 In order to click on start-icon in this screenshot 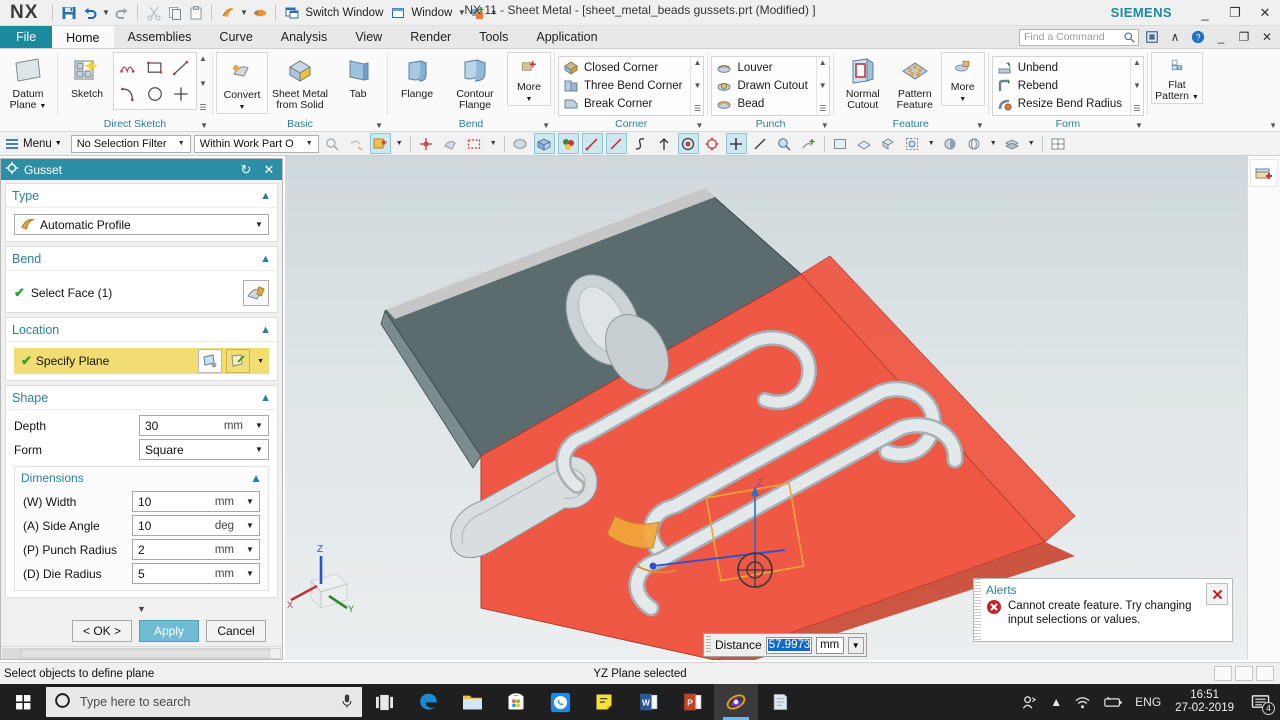, I will do `click(259, 12)`.